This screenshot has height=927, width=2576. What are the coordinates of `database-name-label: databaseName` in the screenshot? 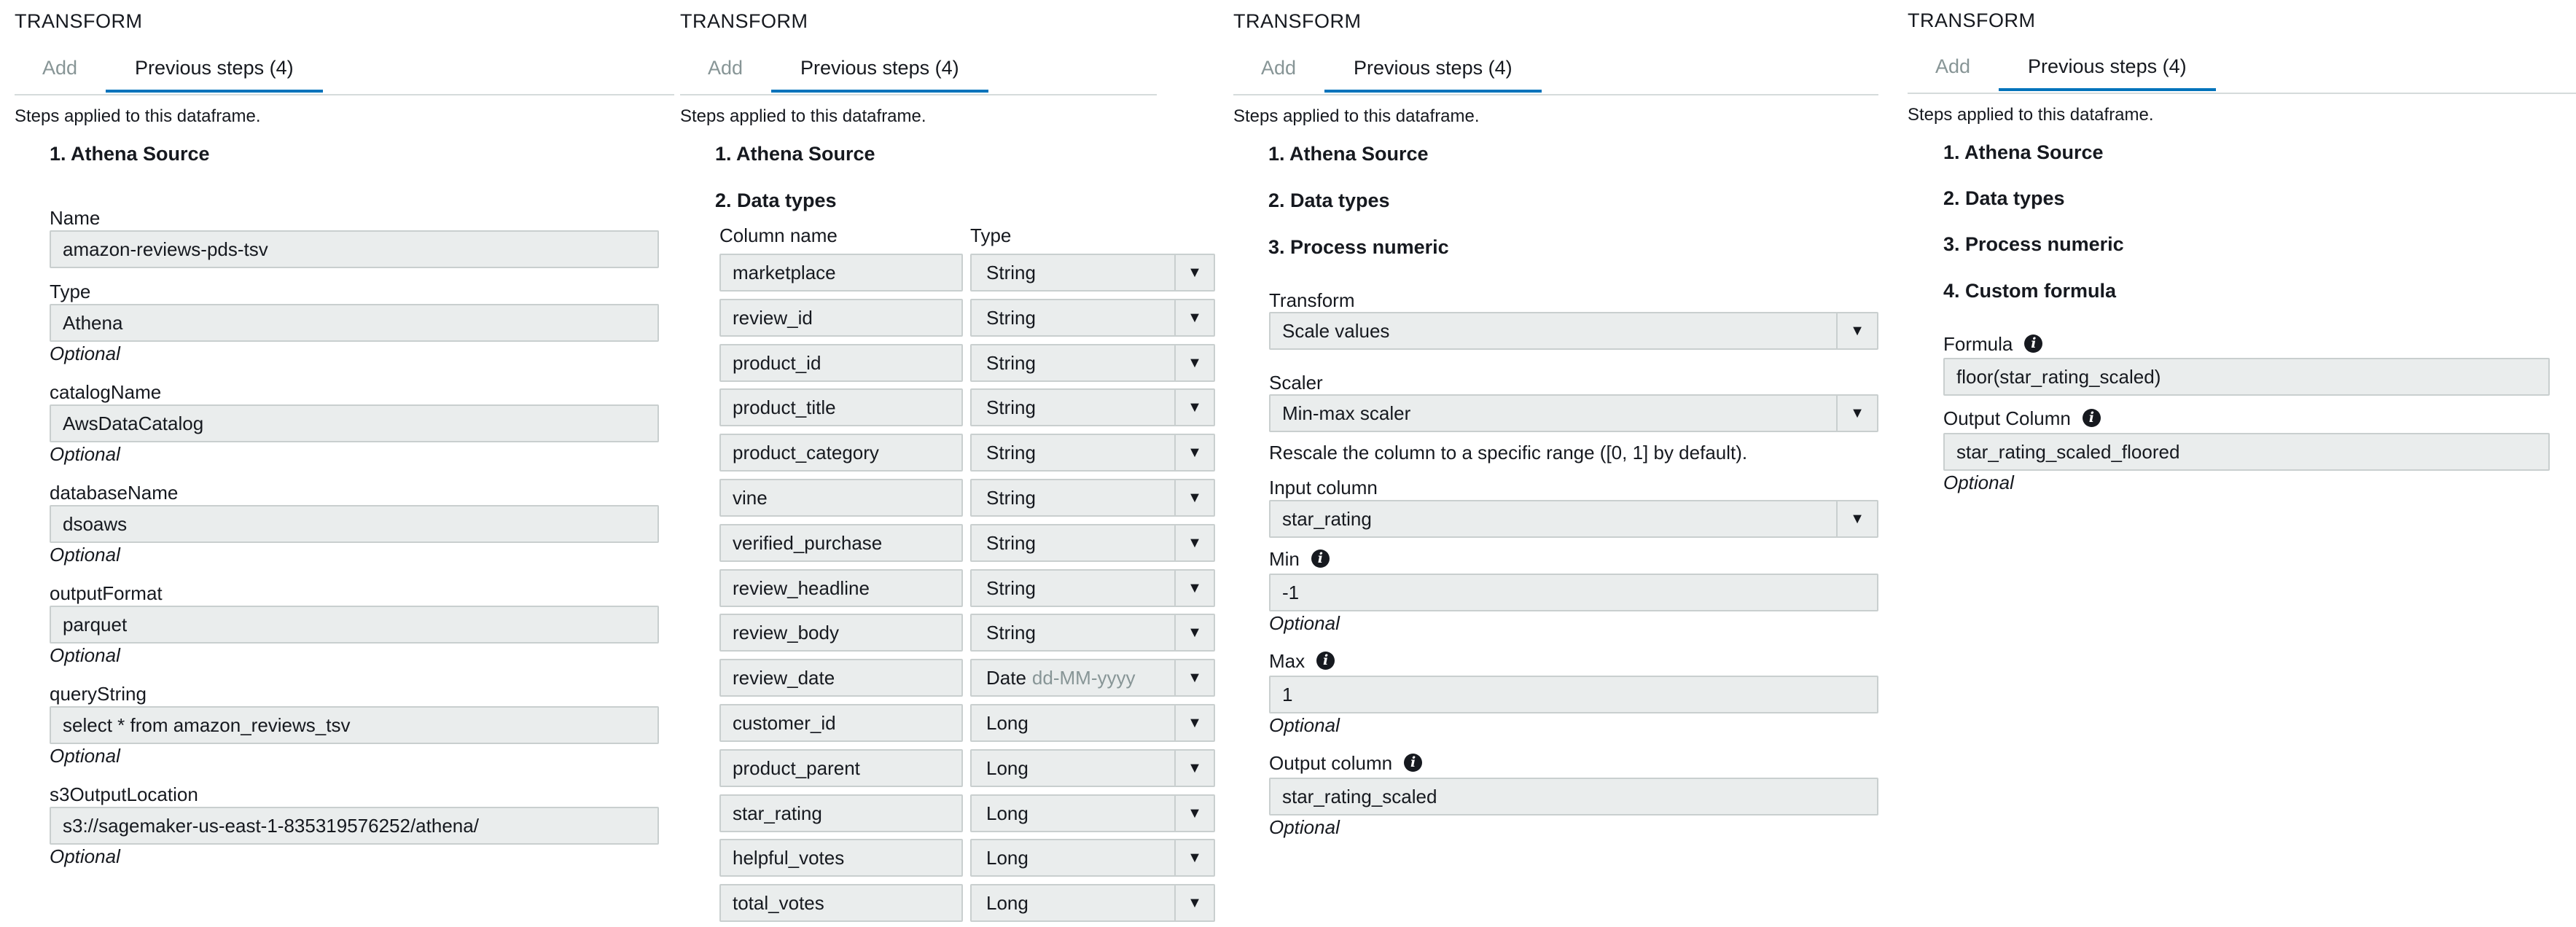 It's located at (115, 493).